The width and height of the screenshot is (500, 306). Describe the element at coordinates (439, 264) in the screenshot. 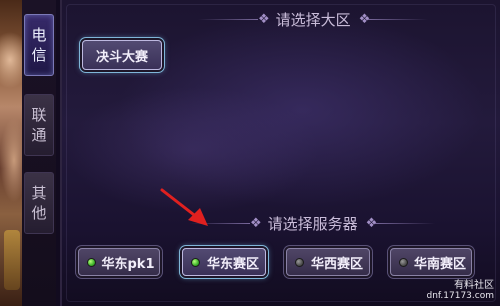

I see `server-button-label: 华南赛区` at that location.